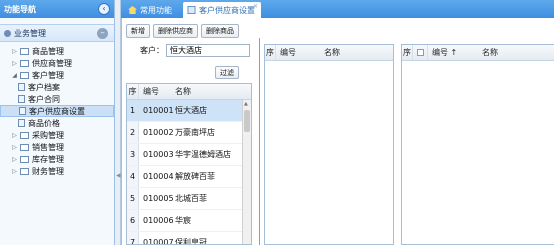 The height and width of the screenshot is (245, 554). Describe the element at coordinates (44, 87) in the screenshot. I see `tree-item-label: 客户档案` at that location.